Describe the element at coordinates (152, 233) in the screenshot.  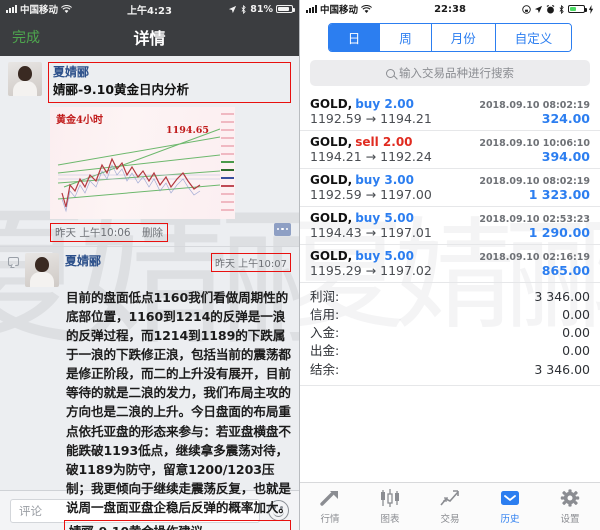
I see `delete-button: 删除` at that location.